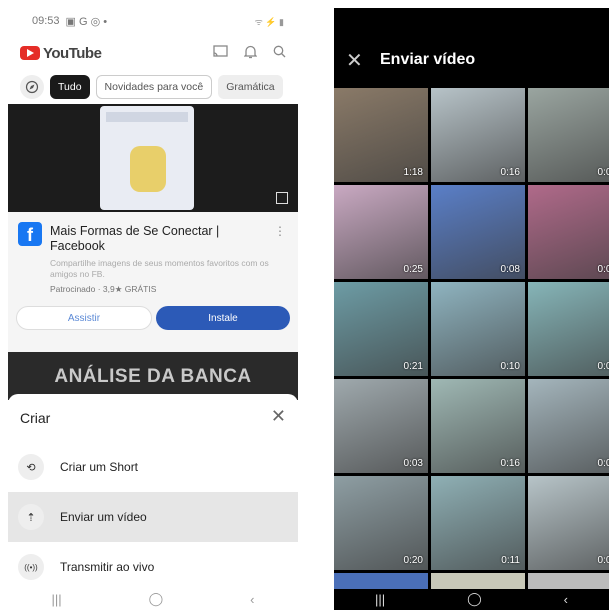  I want to click on video-duration: 0:10, so click(510, 366).